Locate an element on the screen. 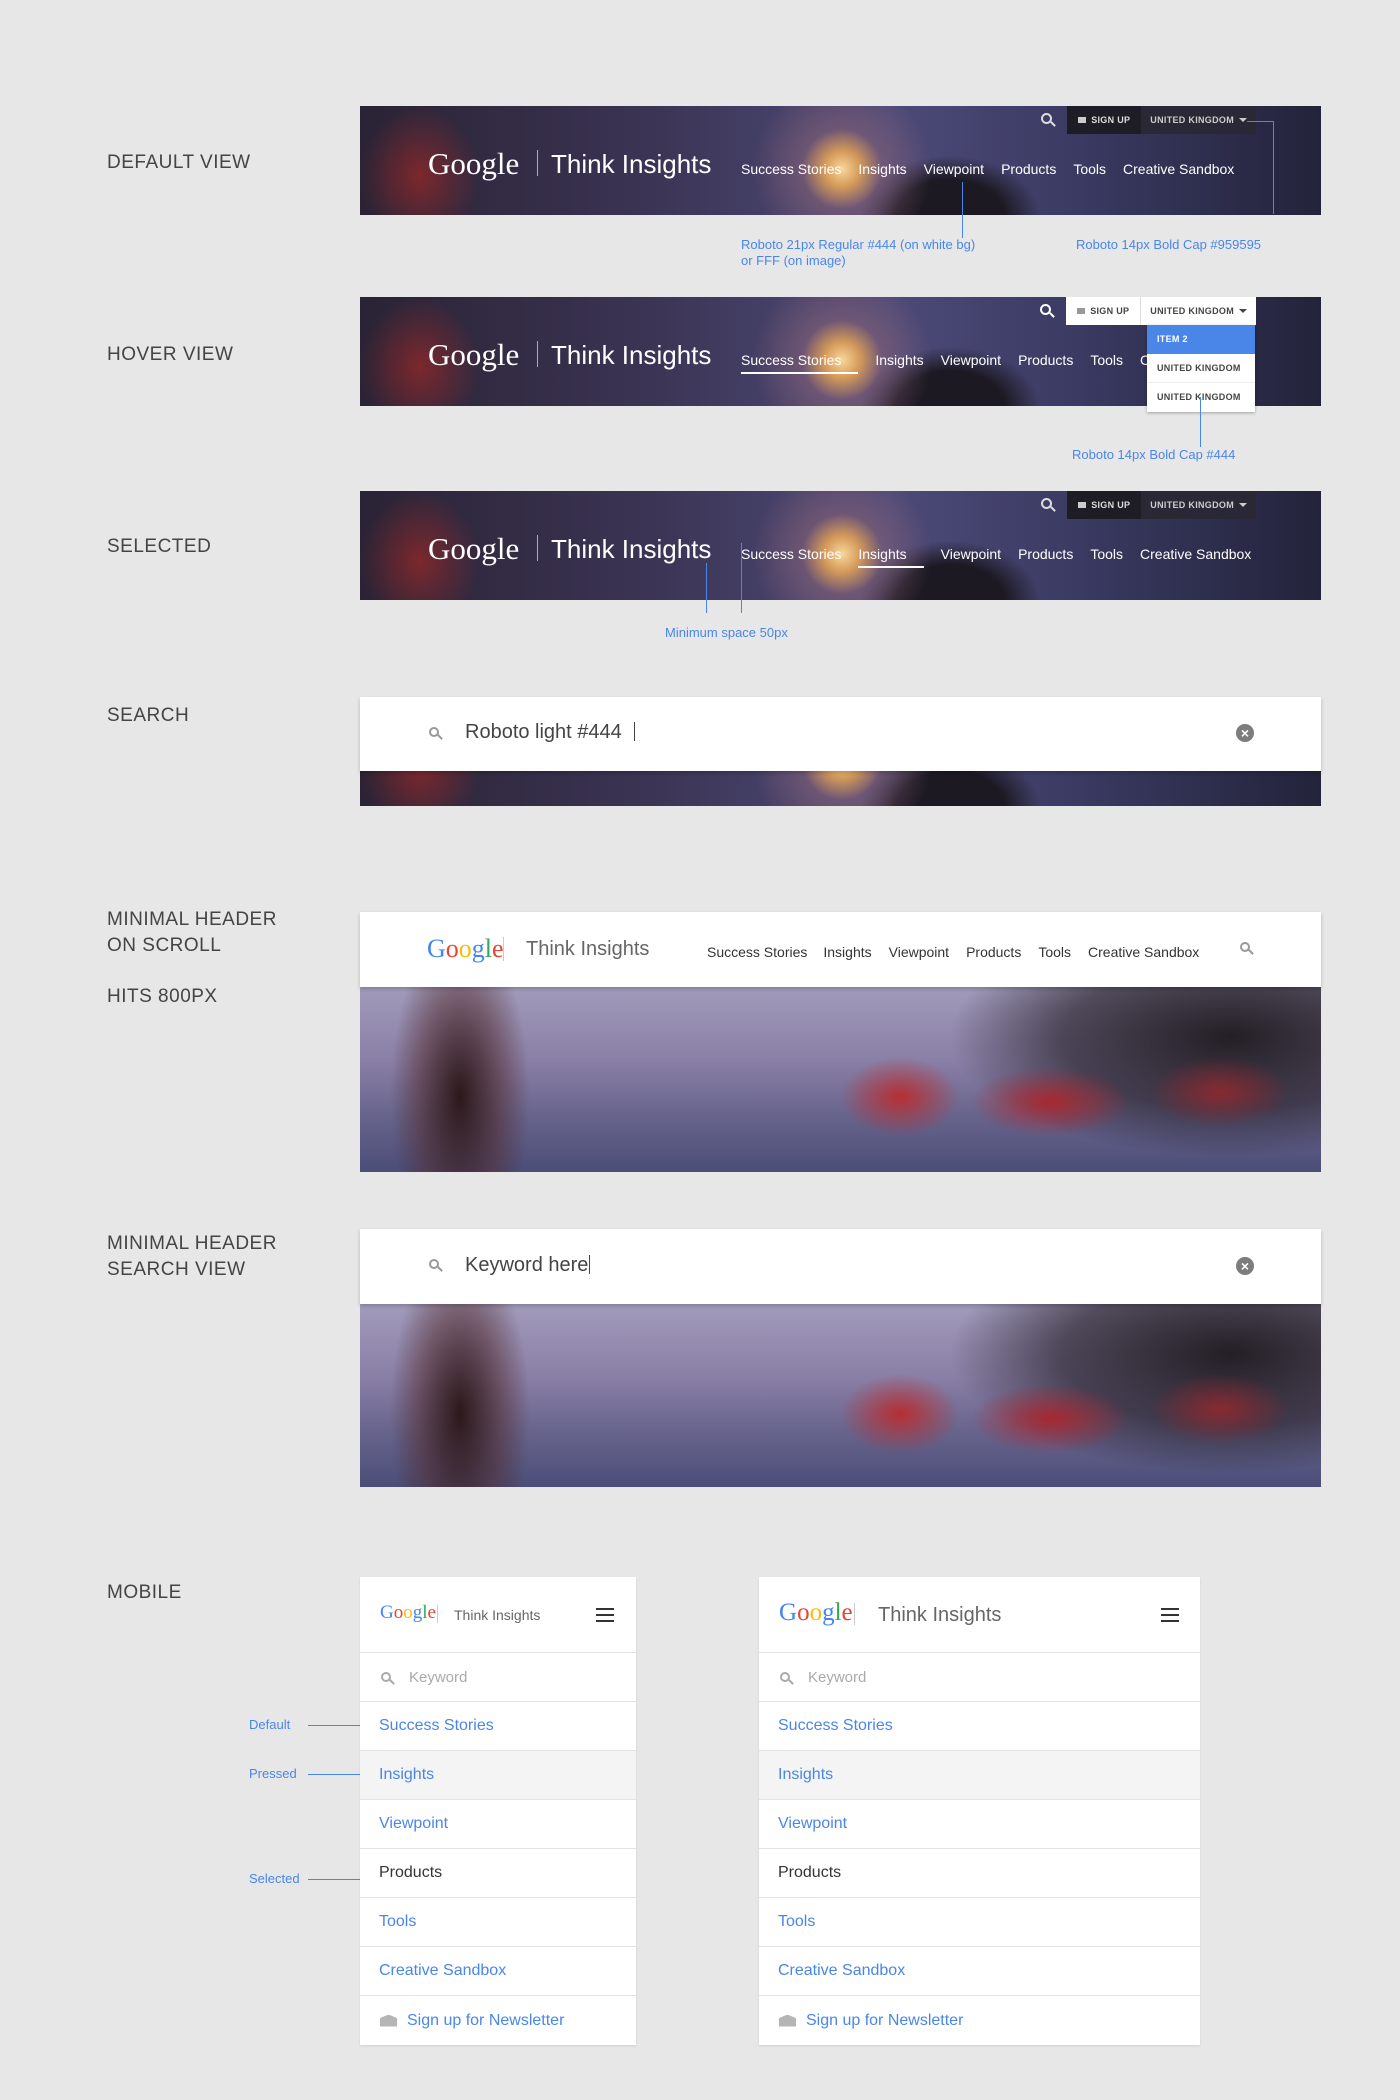 The height and width of the screenshot is (2100, 1400). minimal-search-bar: Keyword here × is located at coordinates (840, 1266).